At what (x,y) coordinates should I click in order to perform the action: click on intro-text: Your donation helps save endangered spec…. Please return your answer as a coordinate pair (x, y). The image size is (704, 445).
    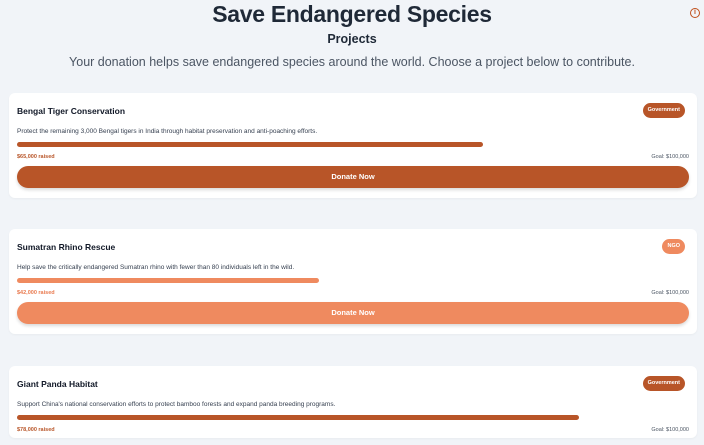
    Looking at the image, I should click on (352, 62).